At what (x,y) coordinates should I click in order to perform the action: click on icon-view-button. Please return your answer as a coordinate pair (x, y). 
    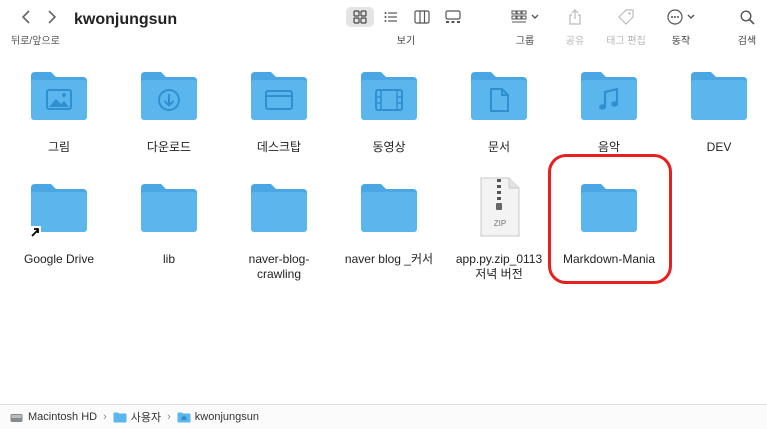
    Looking at the image, I should click on (360, 17).